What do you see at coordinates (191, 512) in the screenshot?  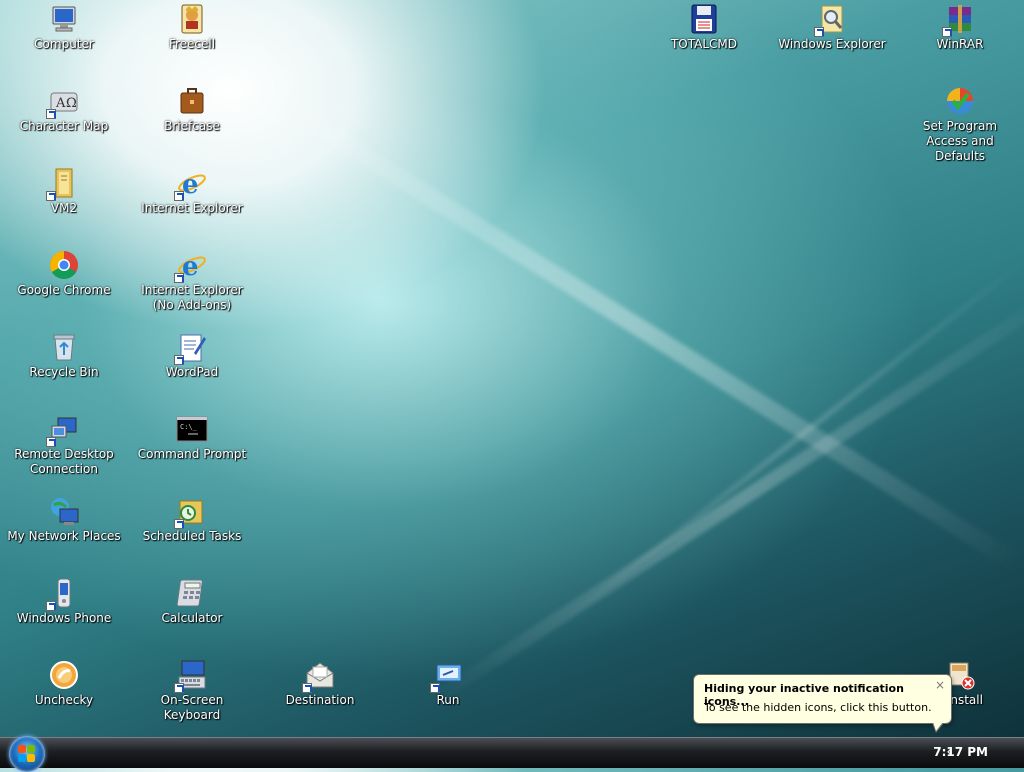 I see `scheduled-tasks-icon` at bounding box center [191, 512].